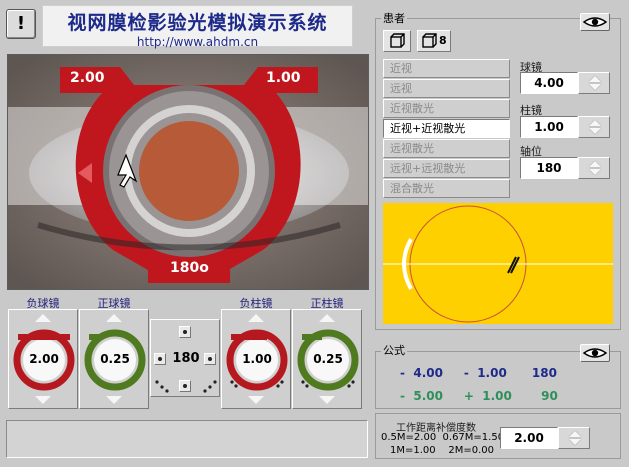  Describe the element at coordinates (544, 373) in the screenshot. I see `axis-term: 180` at that location.